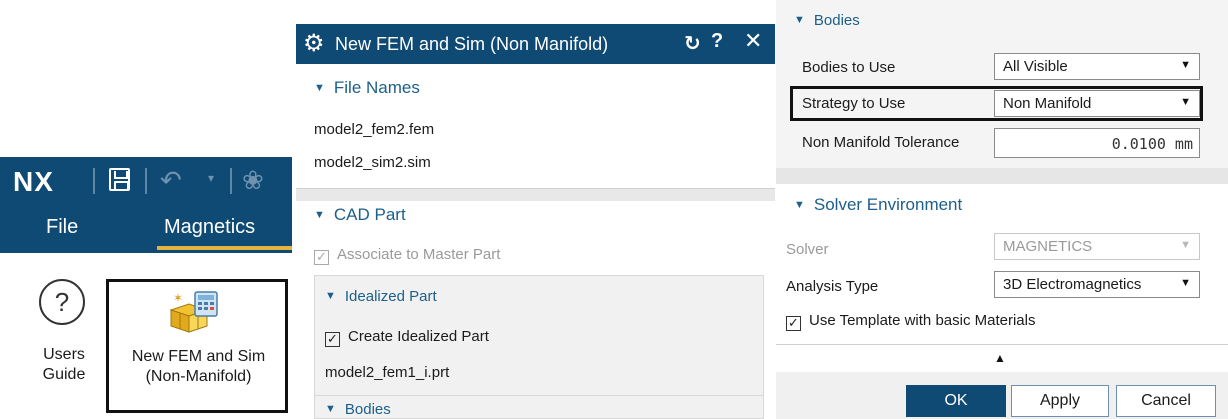  I want to click on solver-environment-title: Solver Environment, so click(888, 204).